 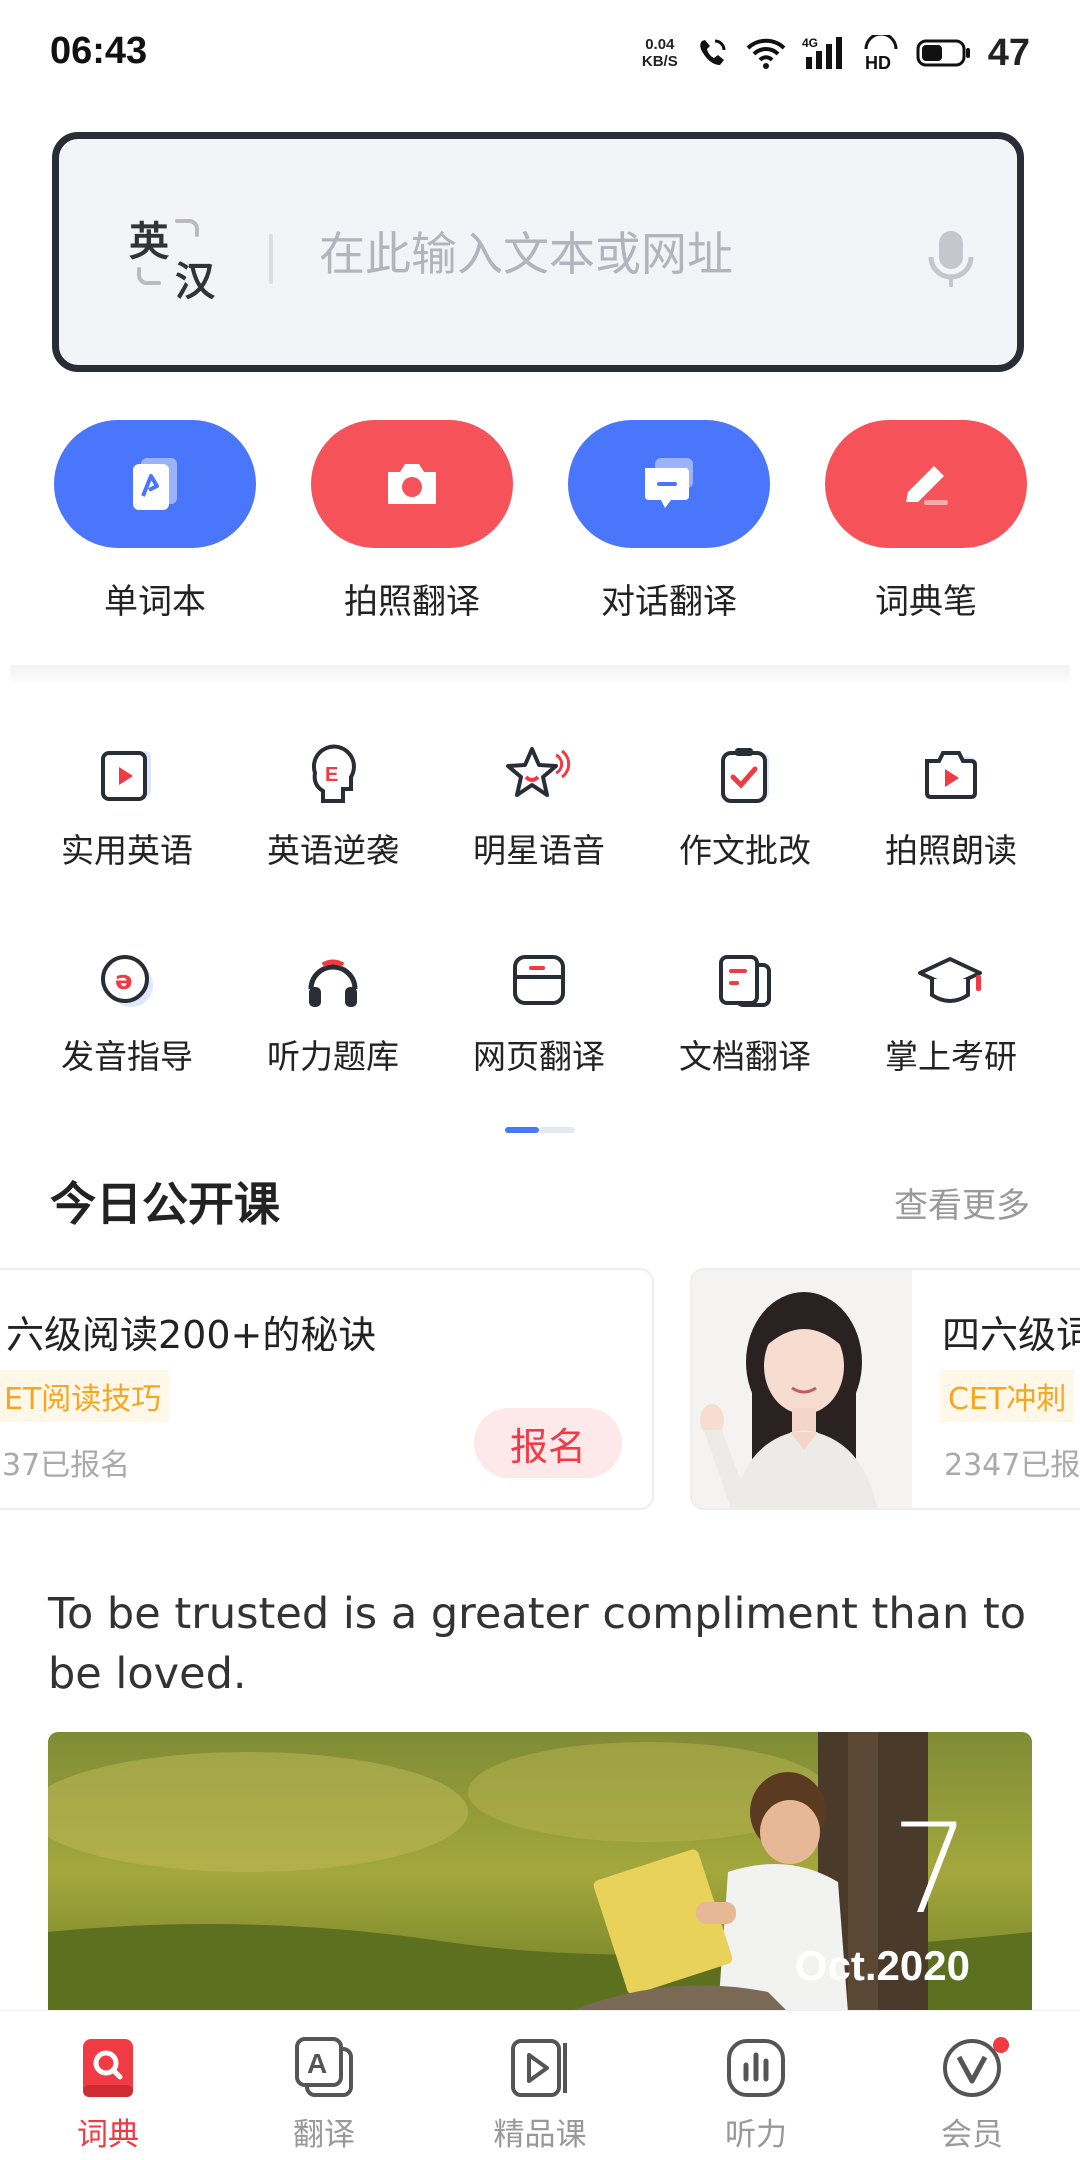 What do you see at coordinates (127, 1016) in the screenshot?
I see `tool-pronunciation-guide: ə 发音指导` at bounding box center [127, 1016].